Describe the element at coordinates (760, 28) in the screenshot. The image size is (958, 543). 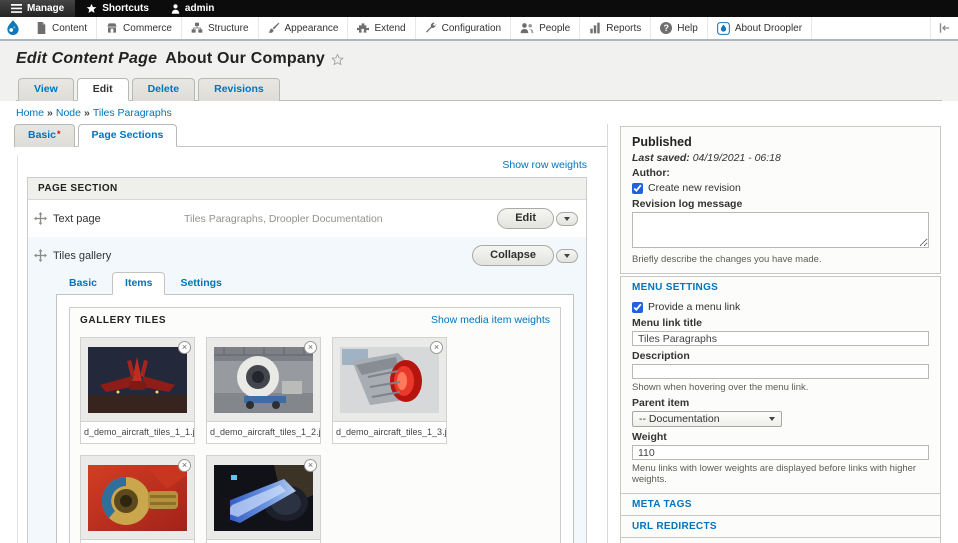
I see `toolbar-item-about-droopler: About Droopler` at that location.